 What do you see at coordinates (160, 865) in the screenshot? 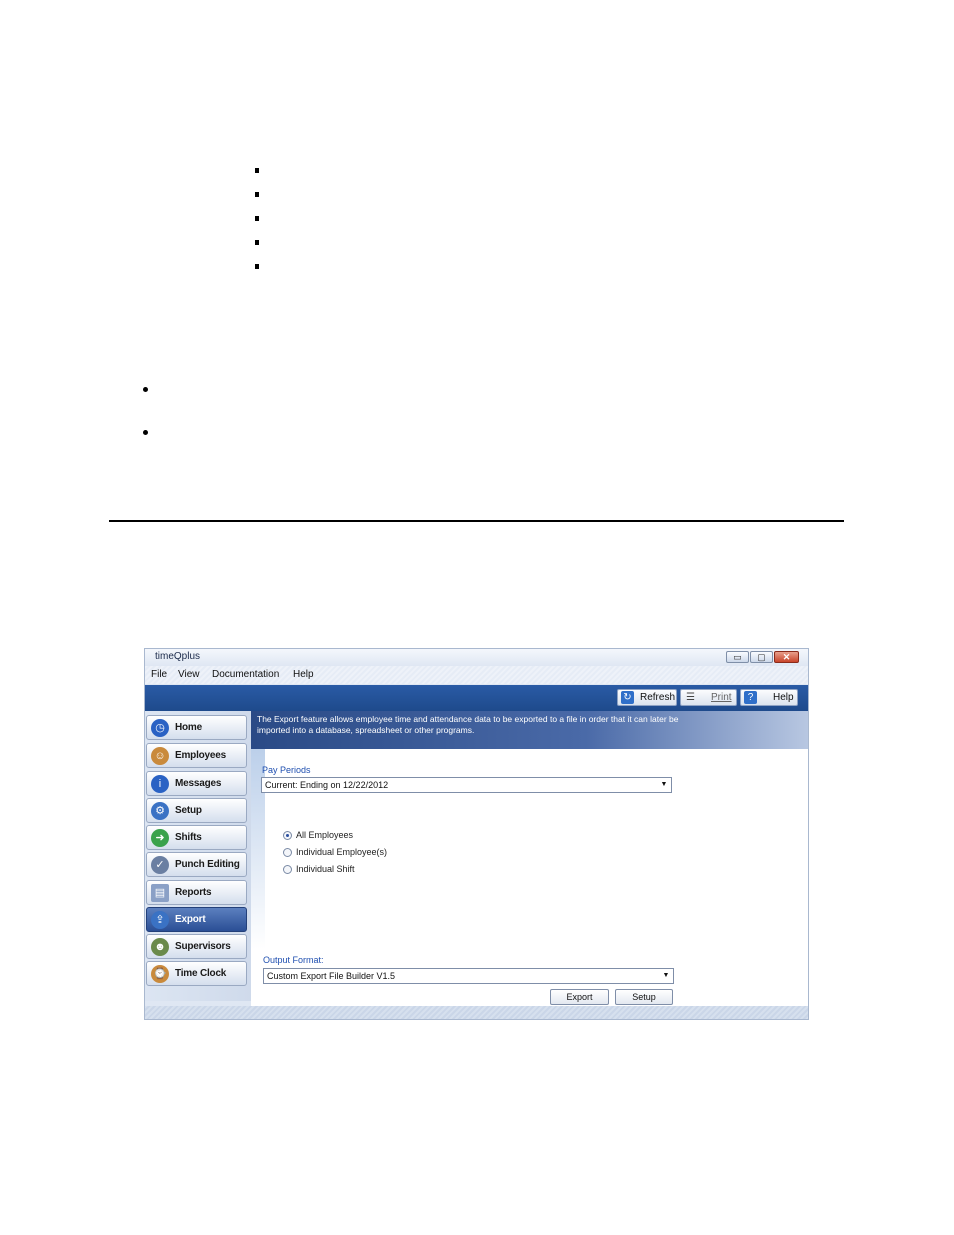
I see `check-icon: ✓` at bounding box center [160, 865].